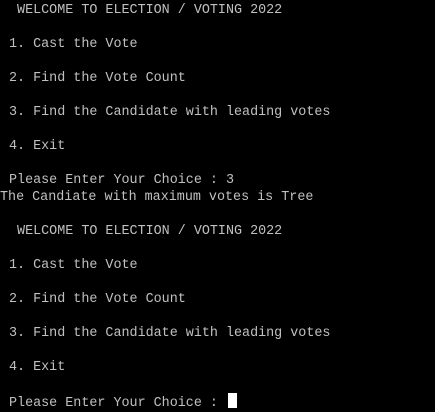  Describe the element at coordinates (232, 400) in the screenshot. I see `text-cursor` at that location.